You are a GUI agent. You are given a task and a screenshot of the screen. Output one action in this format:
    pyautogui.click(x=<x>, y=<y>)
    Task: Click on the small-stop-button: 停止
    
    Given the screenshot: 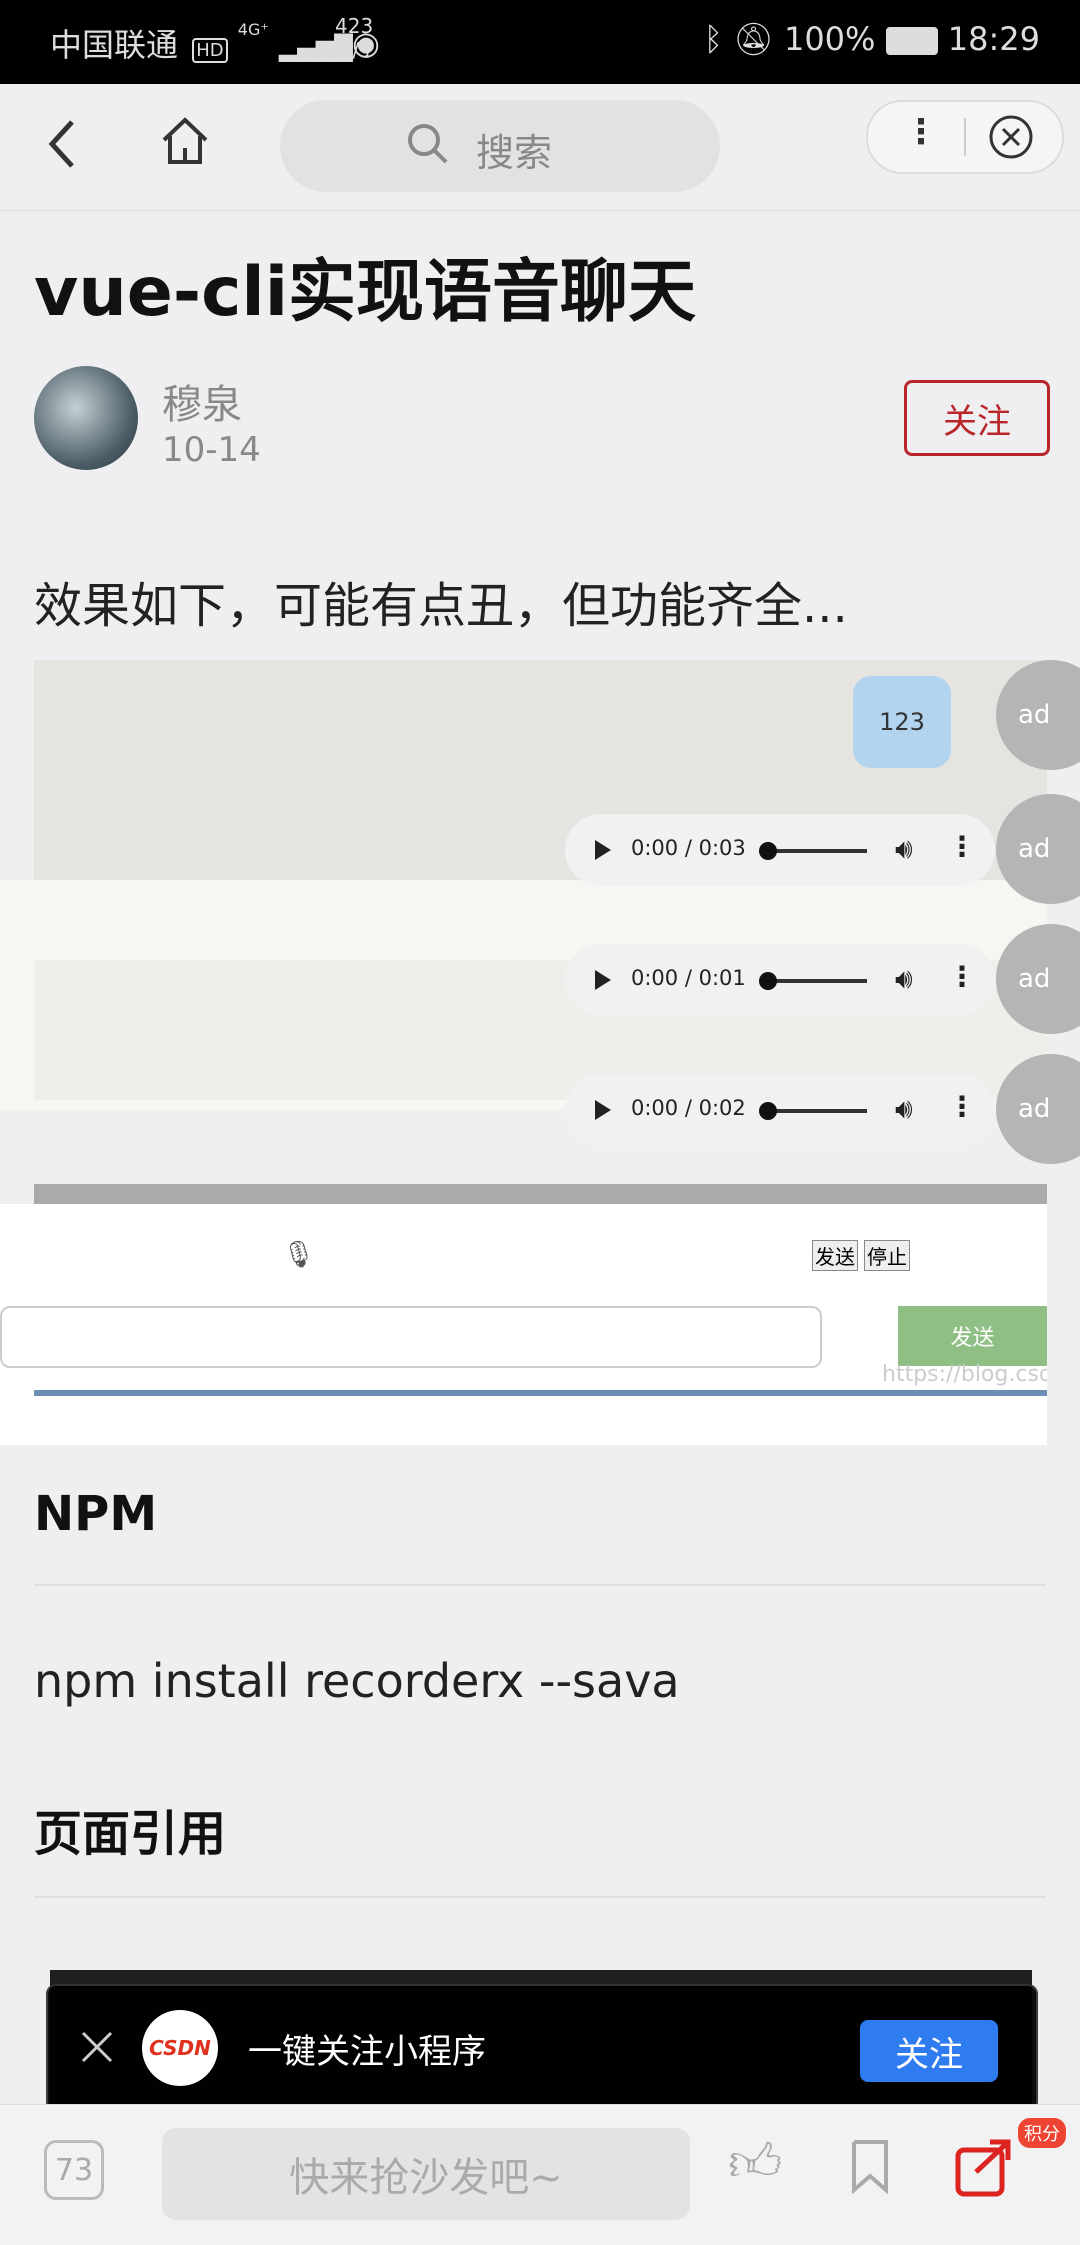 What is the action you would take?
    pyautogui.click(x=887, y=1255)
    